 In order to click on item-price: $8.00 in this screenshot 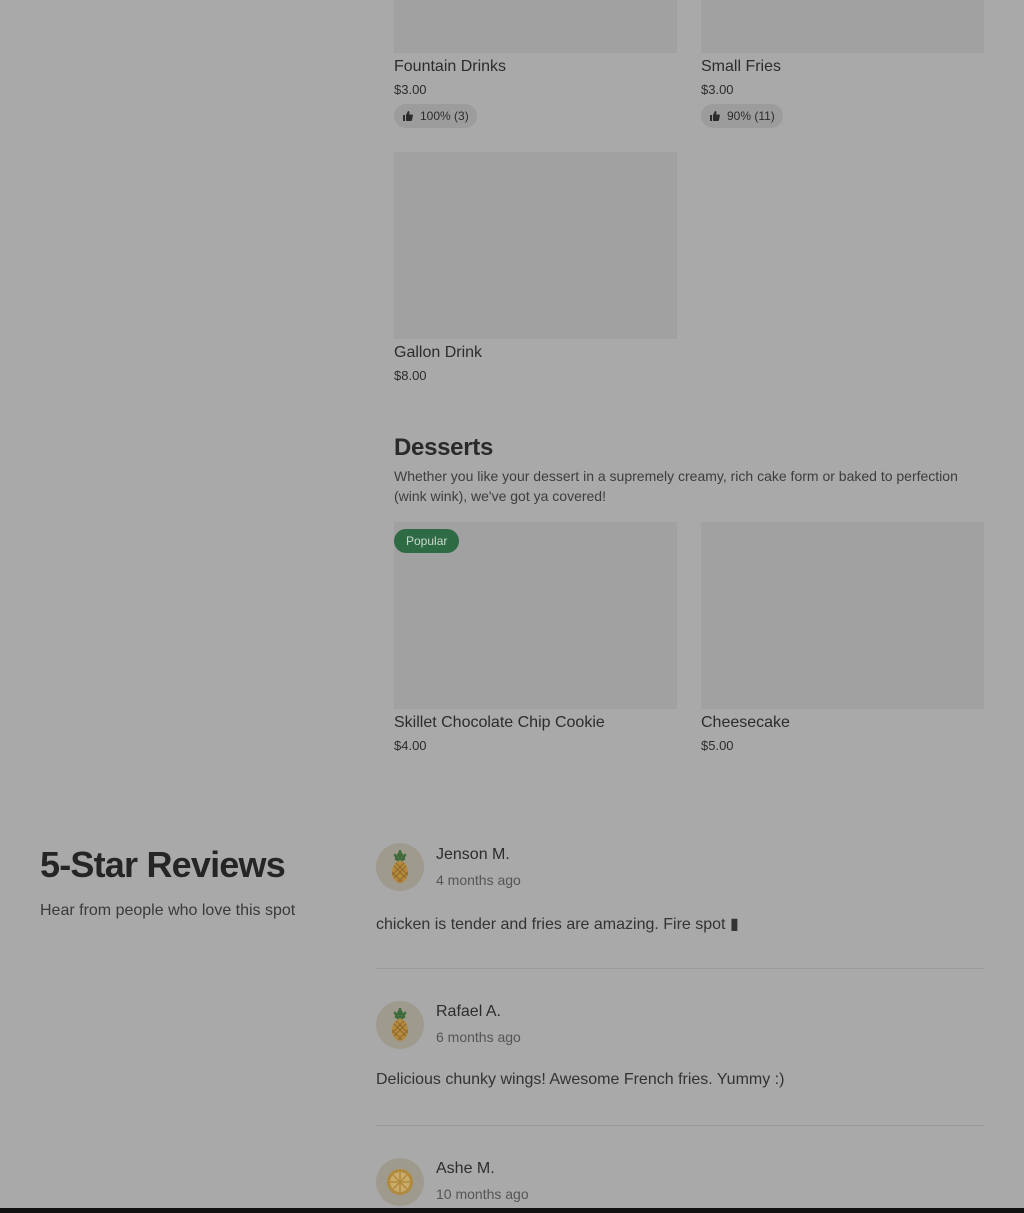, I will do `click(410, 375)`.